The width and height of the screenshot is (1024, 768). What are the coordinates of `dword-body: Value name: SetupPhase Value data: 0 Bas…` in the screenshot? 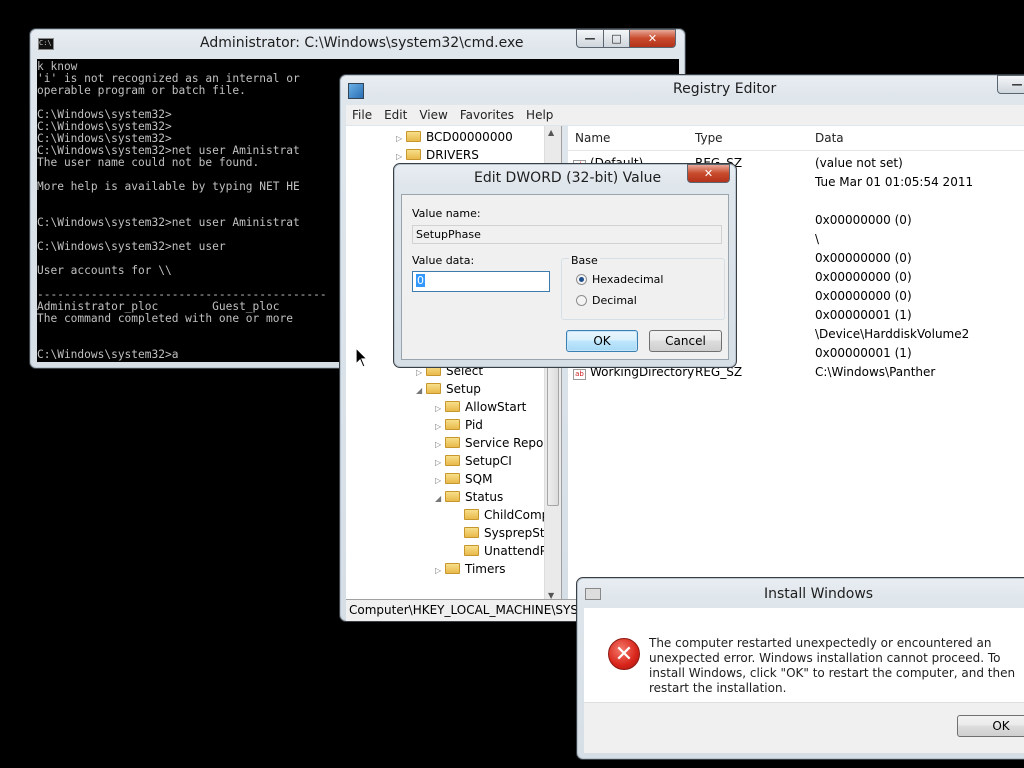 It's located at (565, 277).